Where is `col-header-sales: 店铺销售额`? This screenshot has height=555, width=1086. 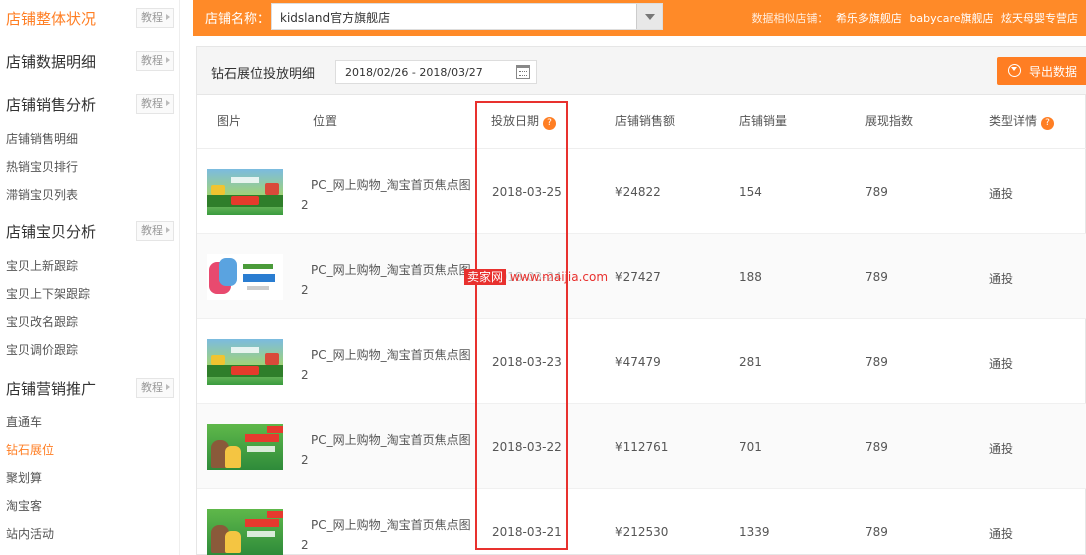
col-header-sales: 店铺销售额 is located at coordinates (645, 121).